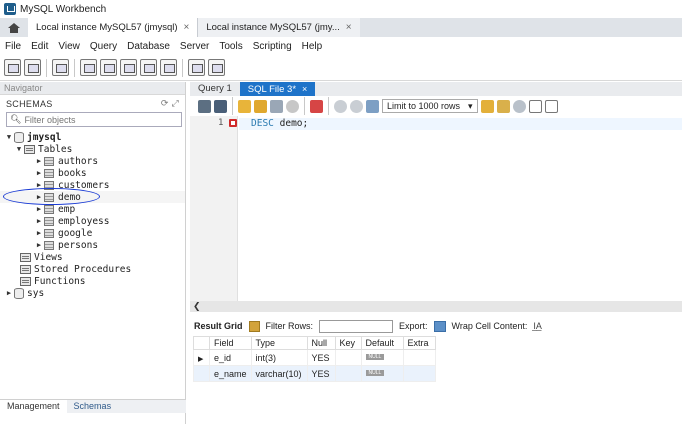 The width and height of the screenshot is (682, 424). I want to click on menu-server: Server, so click(194, 46).